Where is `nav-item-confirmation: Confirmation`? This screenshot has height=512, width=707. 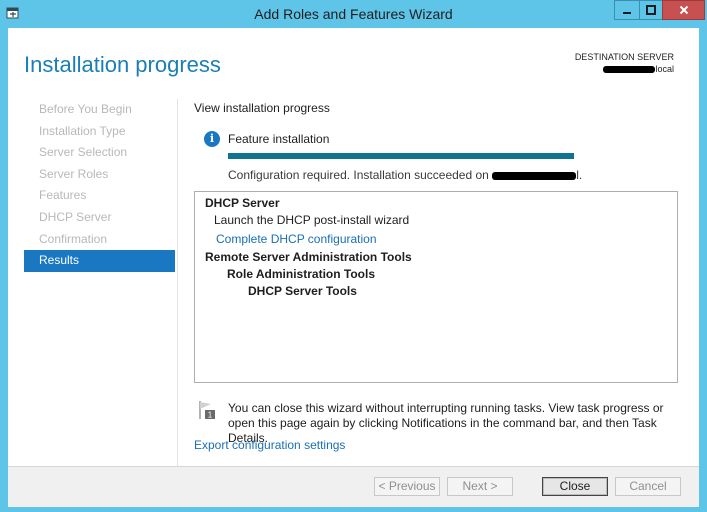
nav-item-confirmation: Confirmation is located at coordinates (73, 238).